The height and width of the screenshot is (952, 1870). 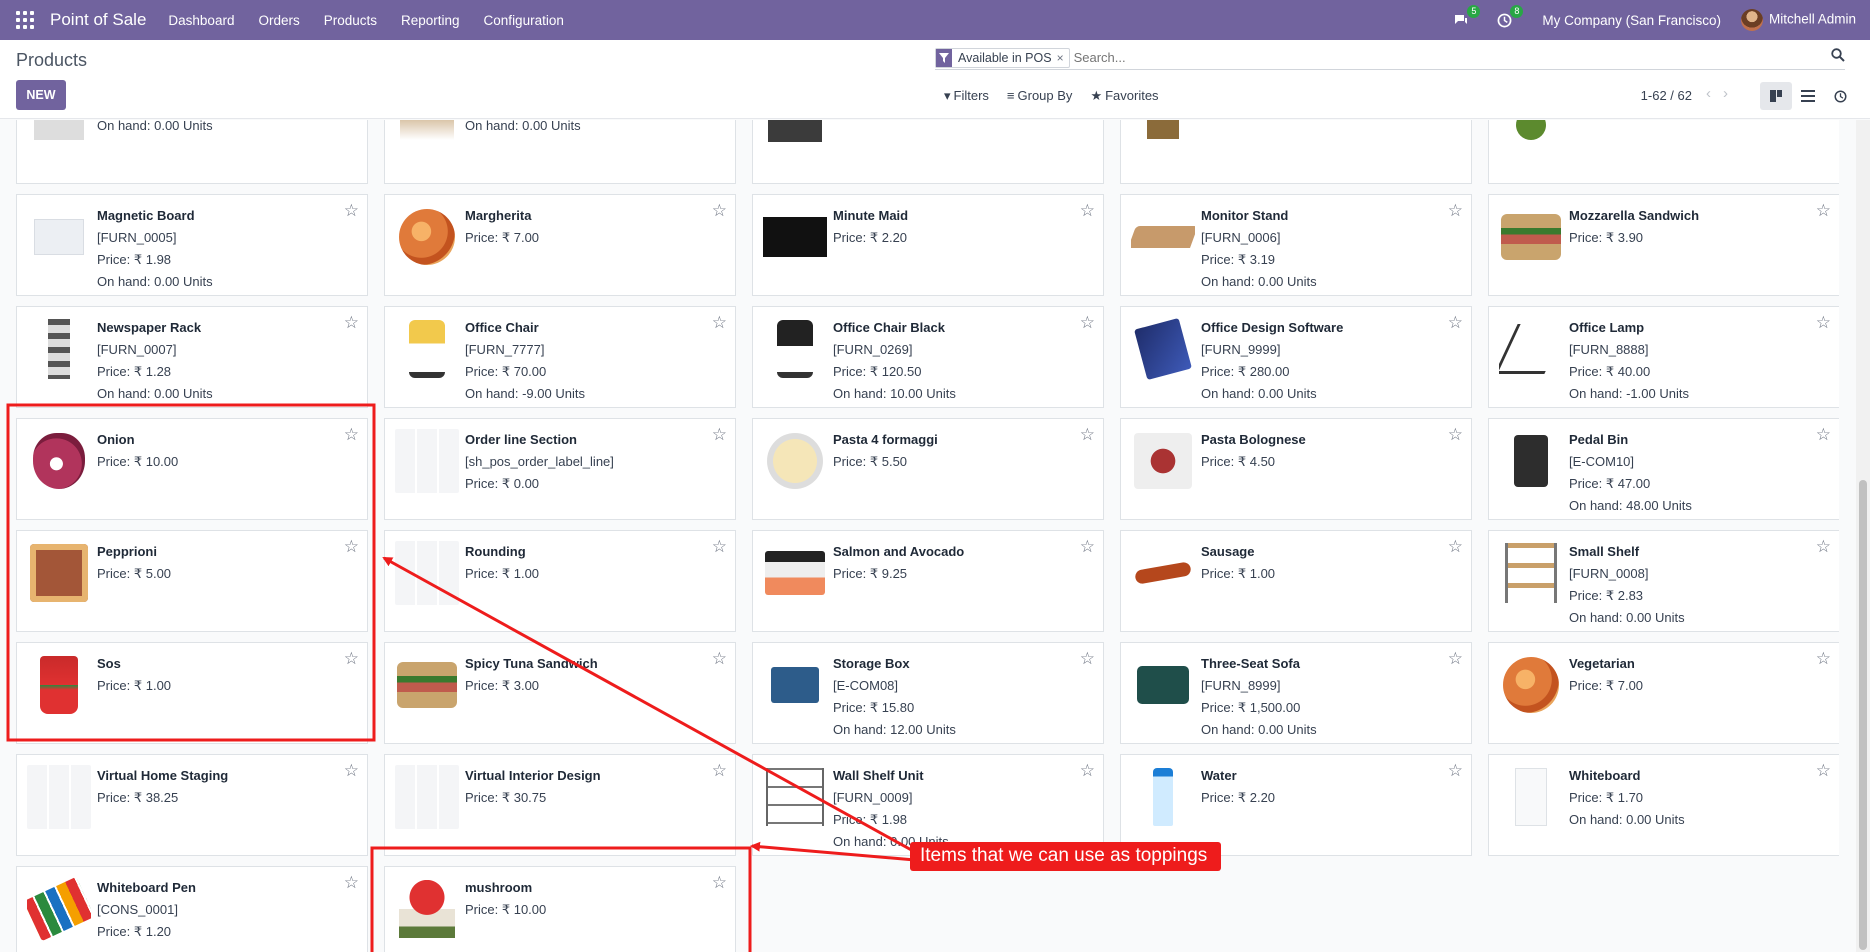 I want to click on menu-orders: Orders, so click(x=278, y=20).